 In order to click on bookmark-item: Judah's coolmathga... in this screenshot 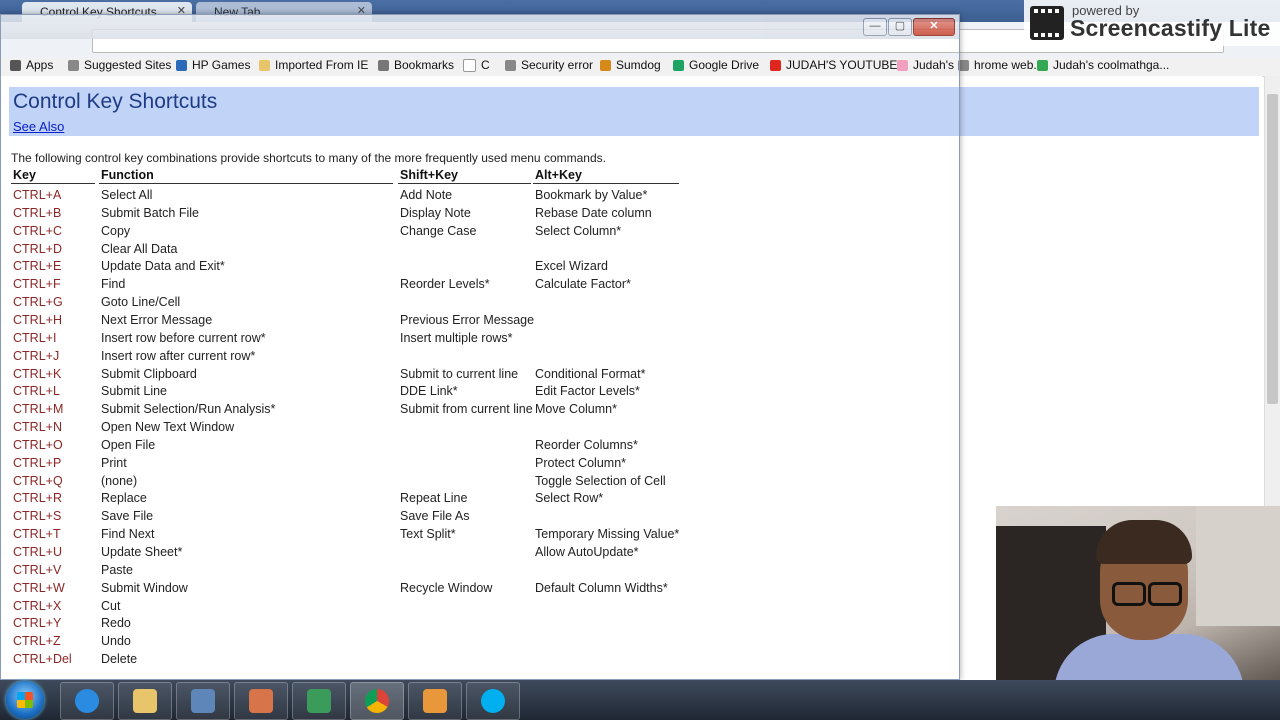, I will do `click(1103, 65)`.